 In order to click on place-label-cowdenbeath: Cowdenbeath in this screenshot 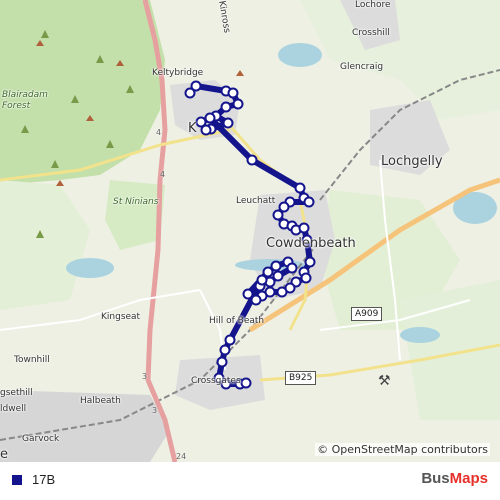, I will do `click(311, 243)`.